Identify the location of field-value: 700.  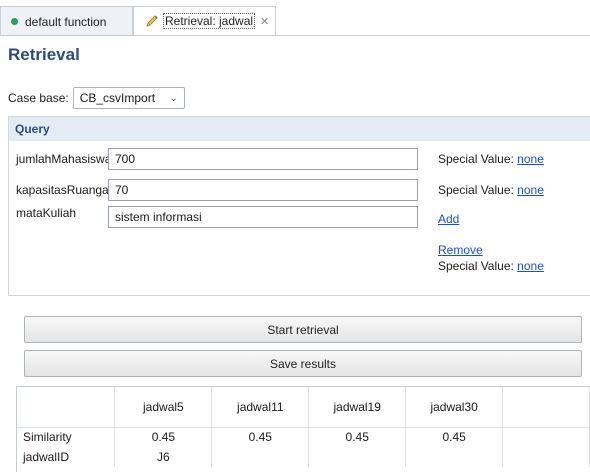
(125, 159).